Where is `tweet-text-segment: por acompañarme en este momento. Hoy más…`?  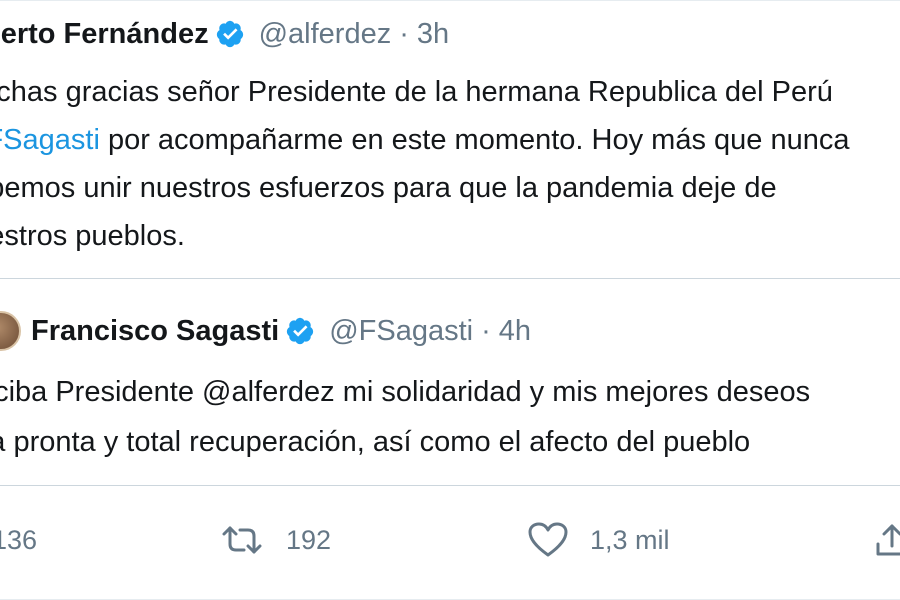 tweet-text-segment: por acompañarme en este momento. Hoy más… is located at coordinates (474, 140).